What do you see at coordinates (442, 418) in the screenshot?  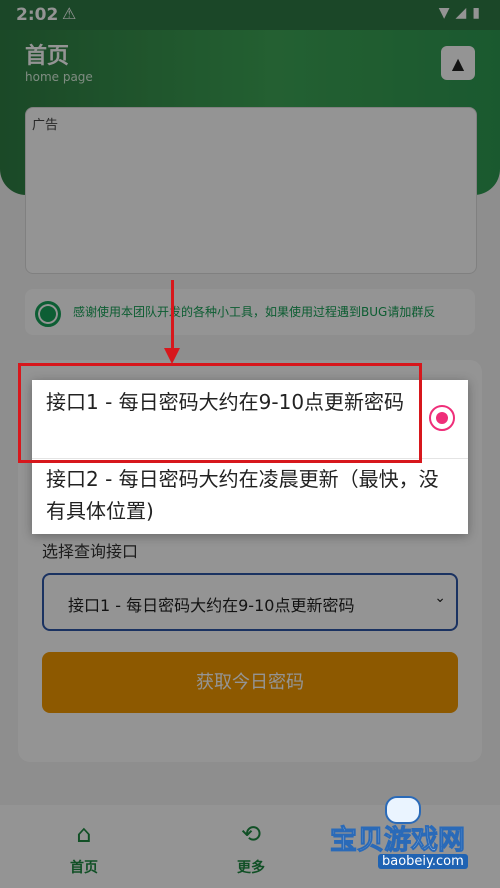 I see `radio-selected-icon` at bounding box center [442, 418].